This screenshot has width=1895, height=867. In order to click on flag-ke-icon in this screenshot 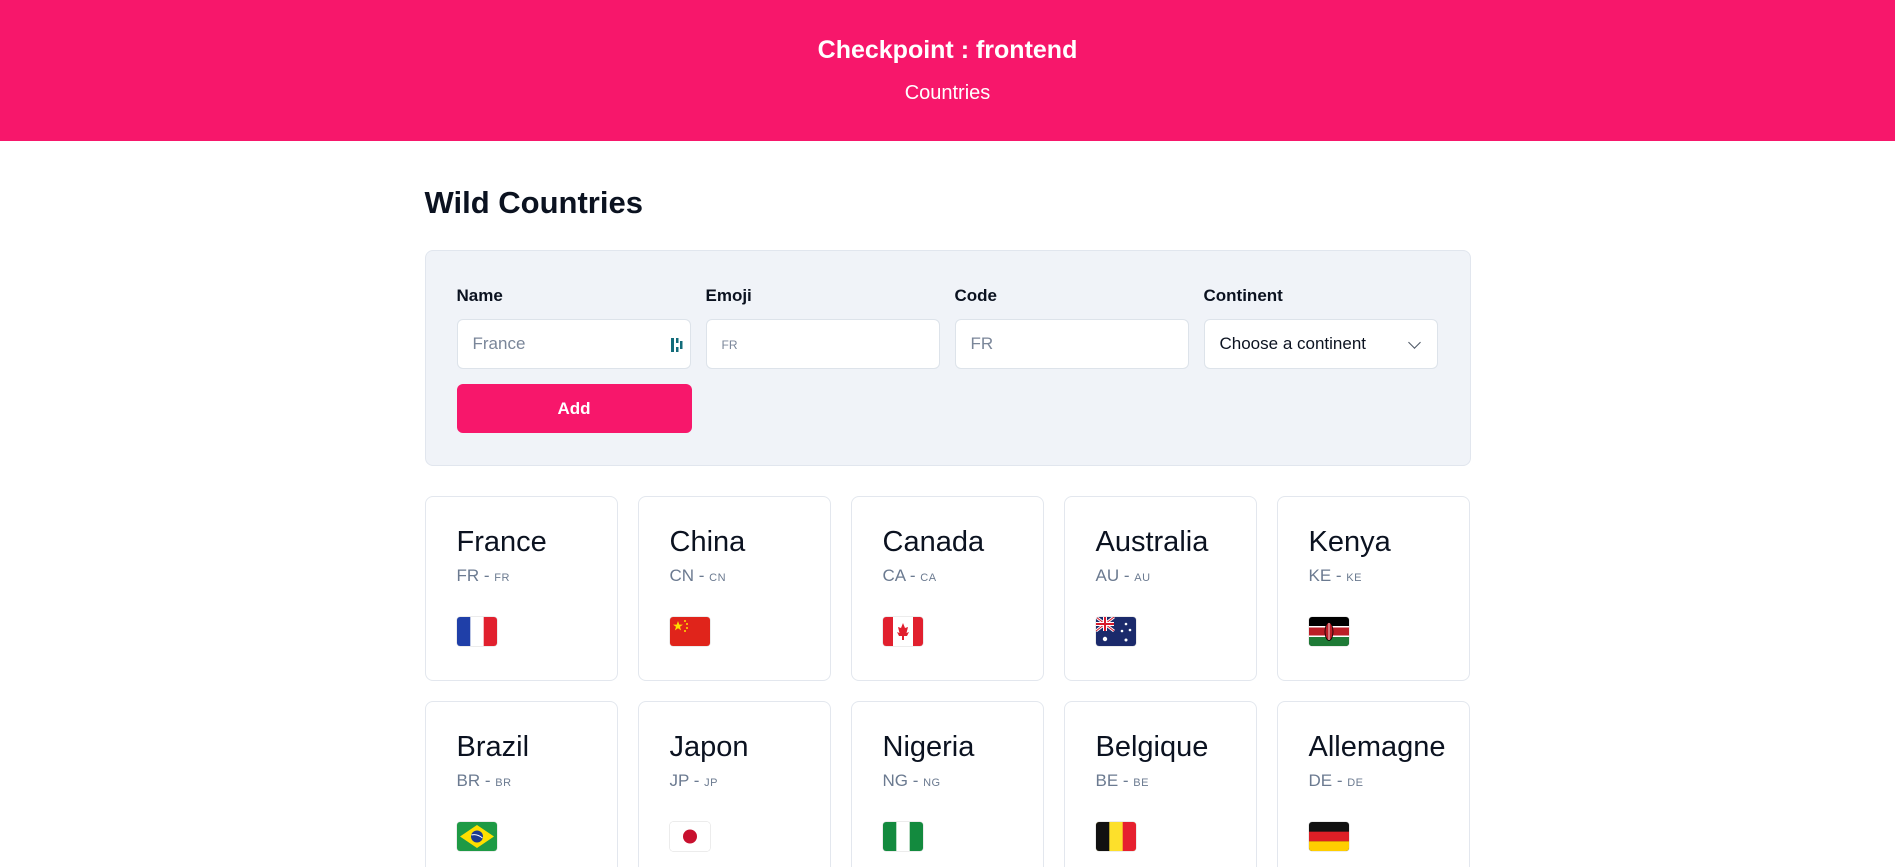, I will do `click(1328, 631)`.